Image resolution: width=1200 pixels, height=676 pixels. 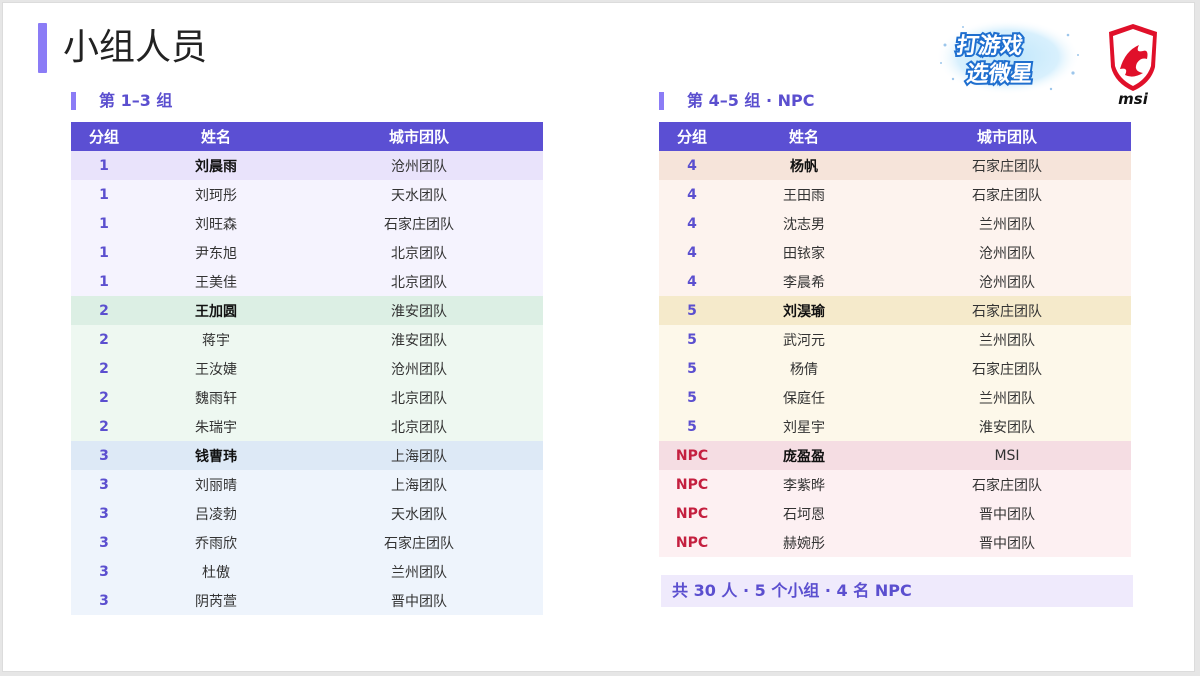 I want to click on table-row: 5 杨倩 石家庄团队, so click(x=895, y=368).